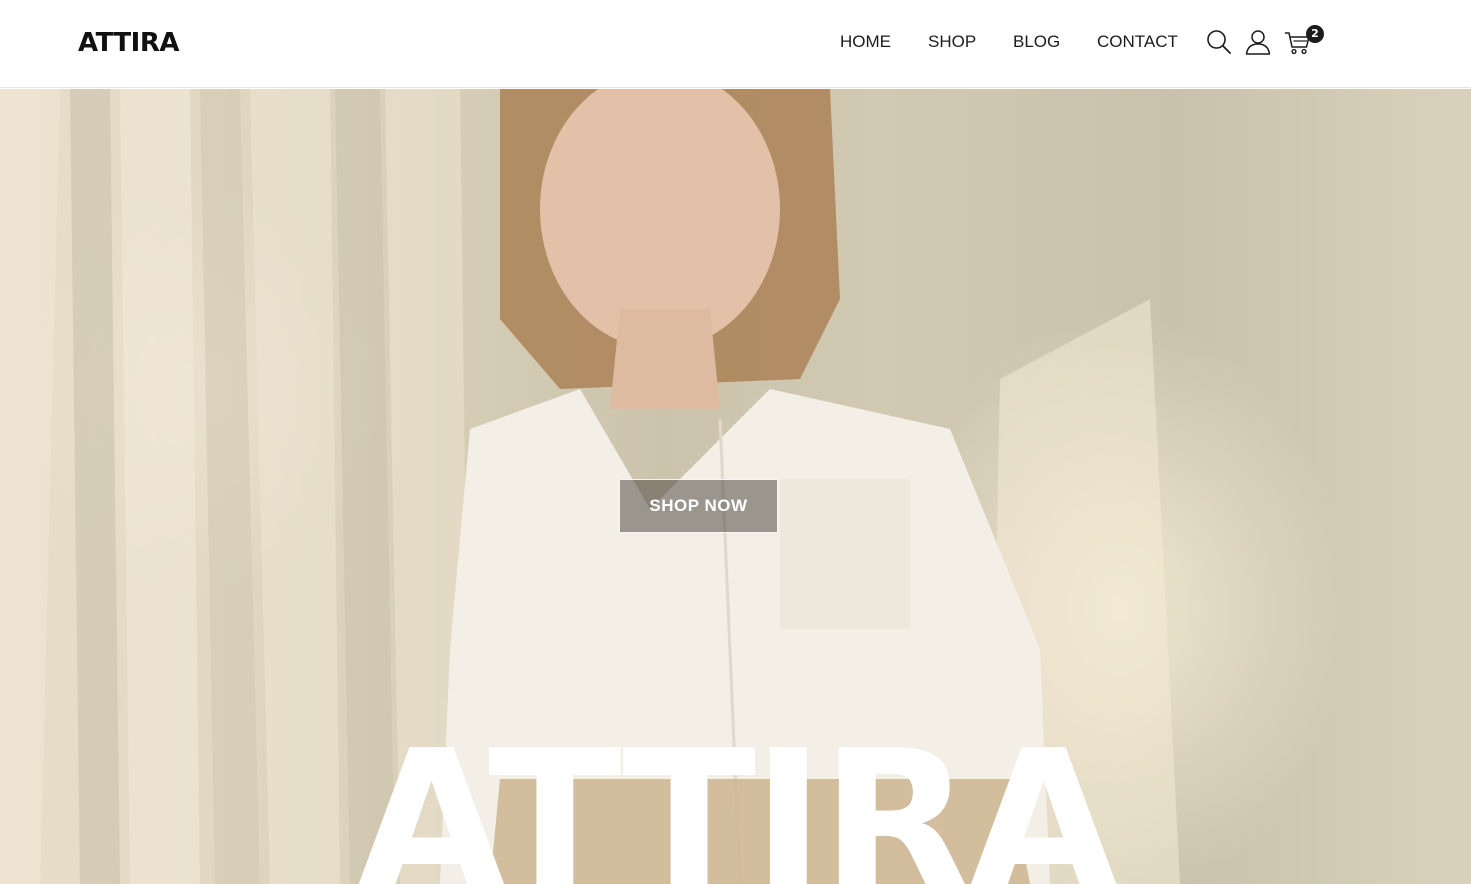 The width and height of the screenshot is (1471, 884). I want to click on nav-contact: CONTACT, so click(1137, 42).